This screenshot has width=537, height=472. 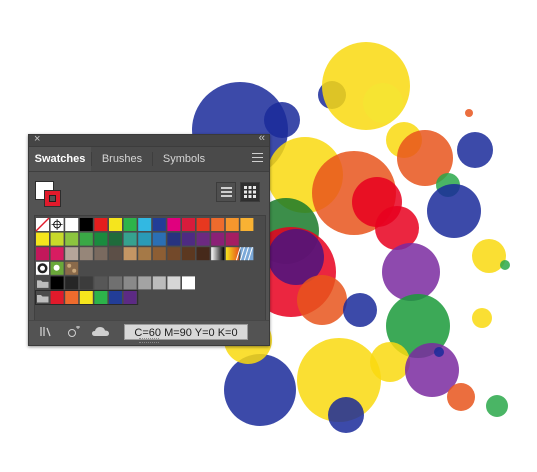 What do you see at coordinates (46, 333) in the screenshot?
I see `swatch-libraries-icon` at bounding box center [46, 333].